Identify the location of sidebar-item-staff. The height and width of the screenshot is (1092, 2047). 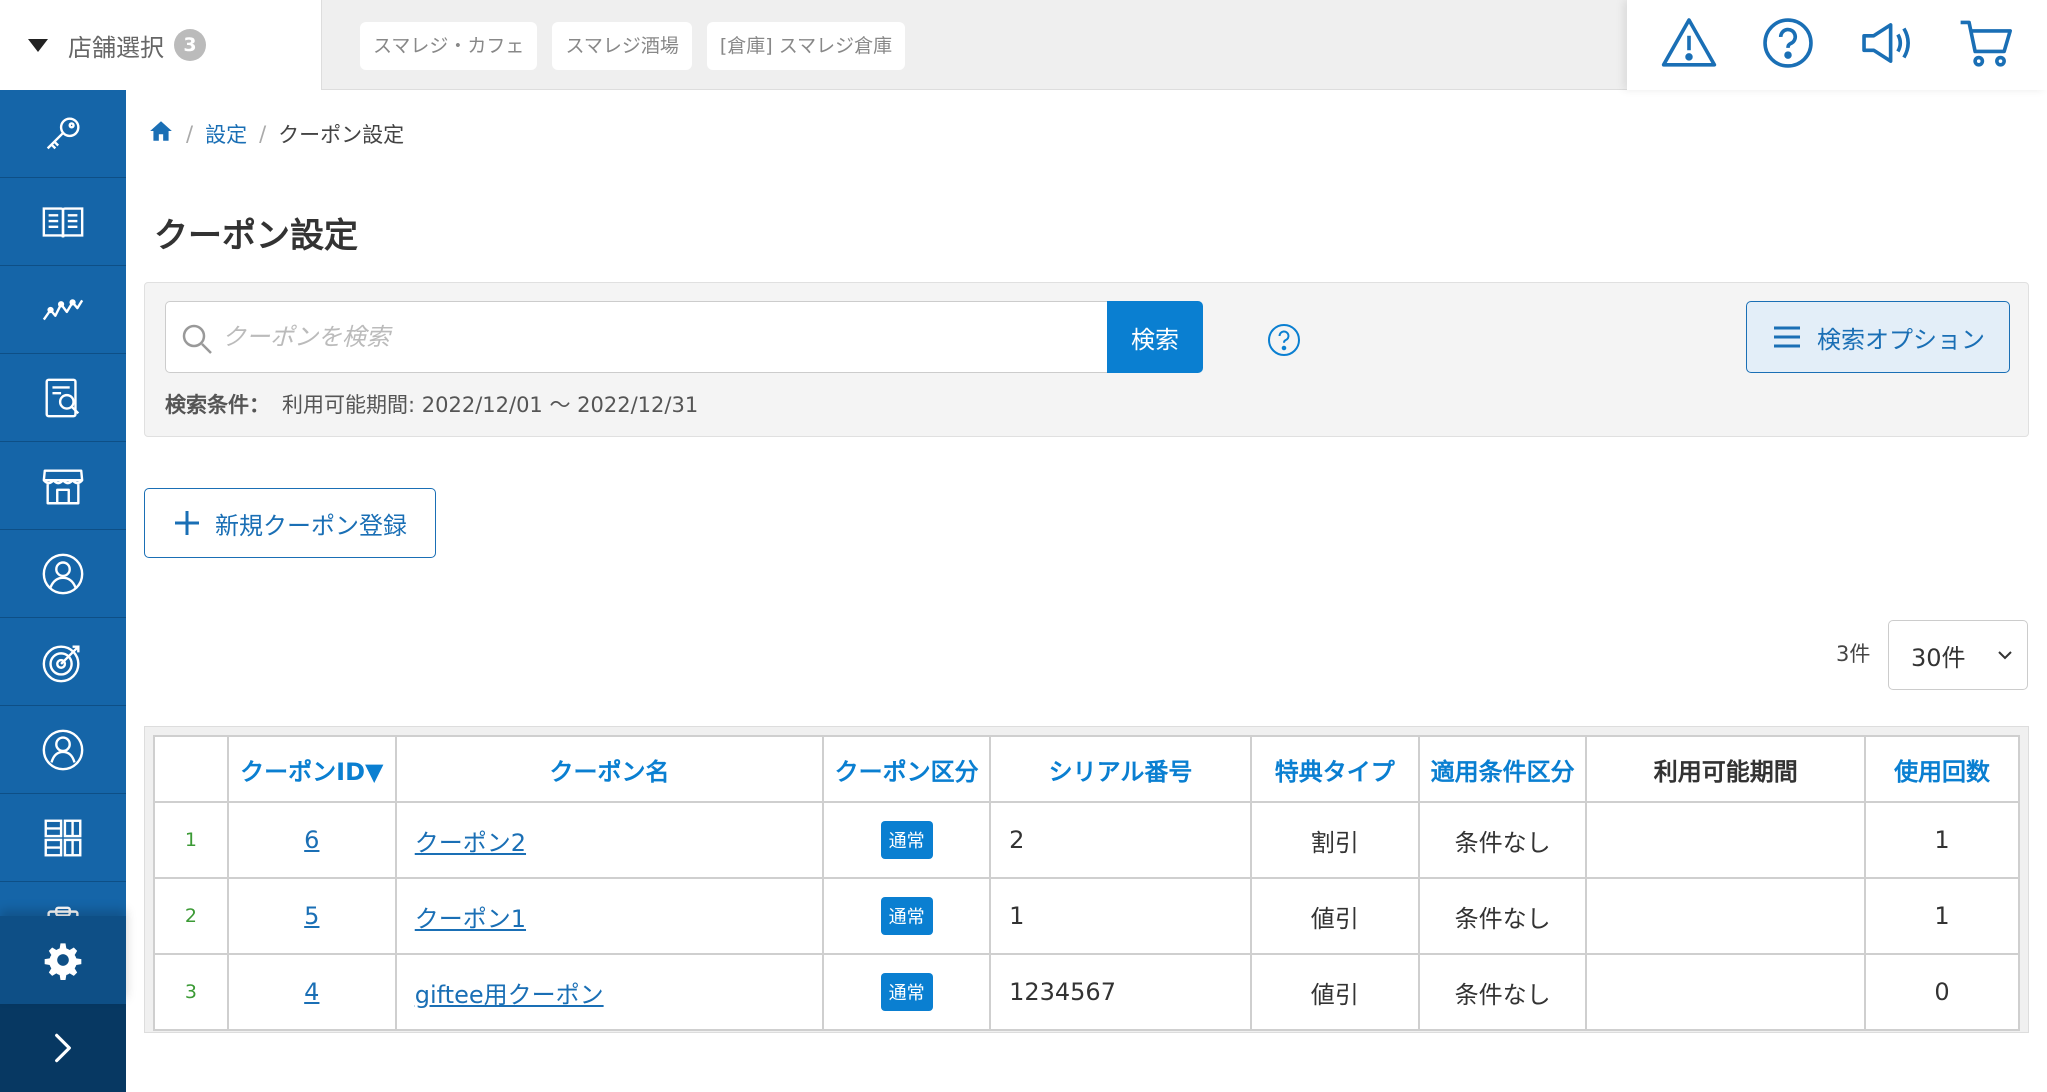
(63, 750).